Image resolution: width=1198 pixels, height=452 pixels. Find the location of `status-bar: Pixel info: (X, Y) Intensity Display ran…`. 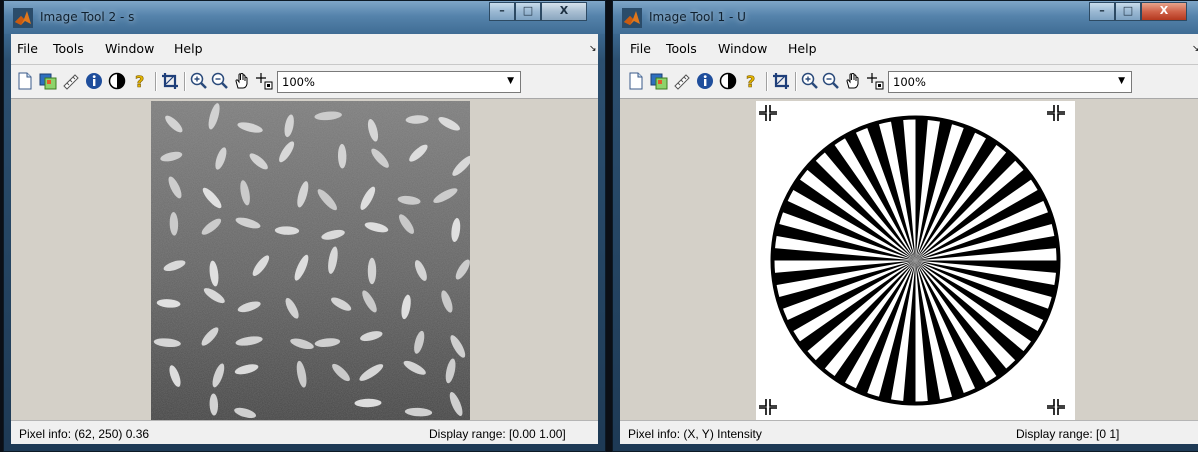

status-bar: Pixel info: (X, Y) Intensity Display ran… is located at coordinates (909, 432).